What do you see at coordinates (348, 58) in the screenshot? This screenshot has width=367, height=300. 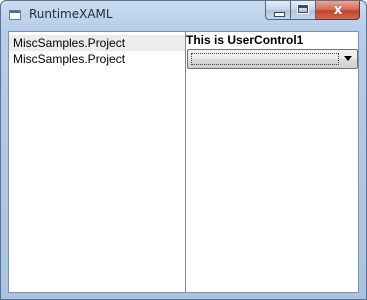 I see `chevron-down-icon` at bounding box center [348, 58].